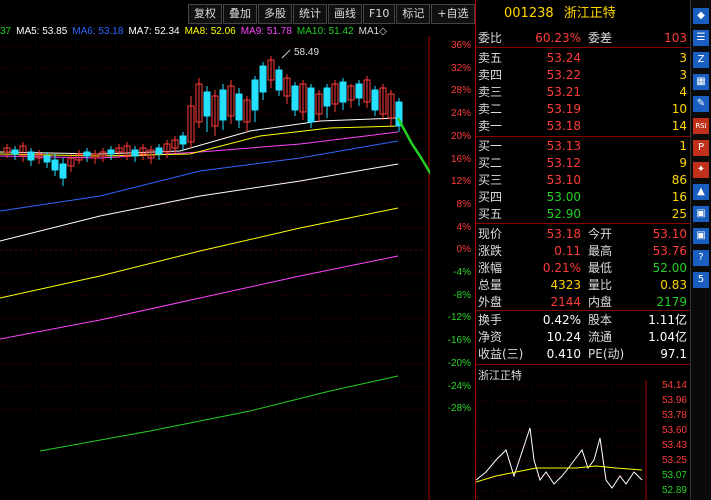  I want to click on side-tool-icon: ✦, so click(701, 170).